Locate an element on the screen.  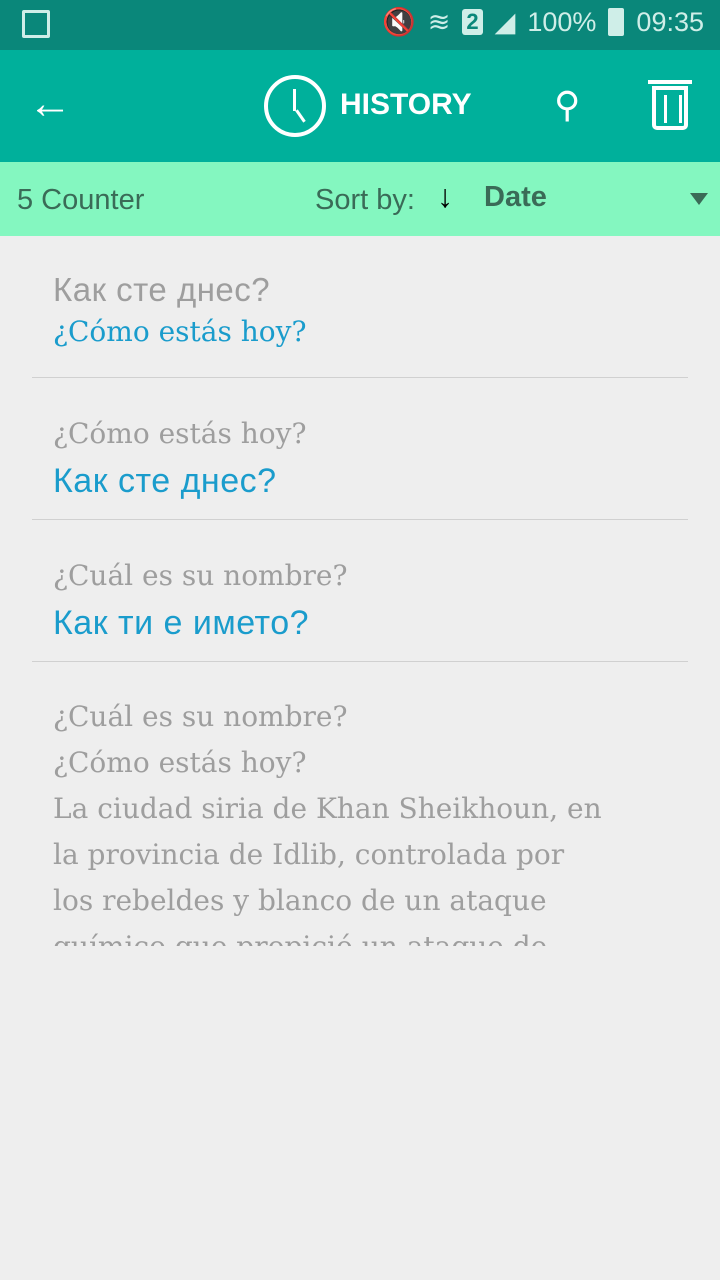
sim-icon: 2 is located at coordinates (472, 22).